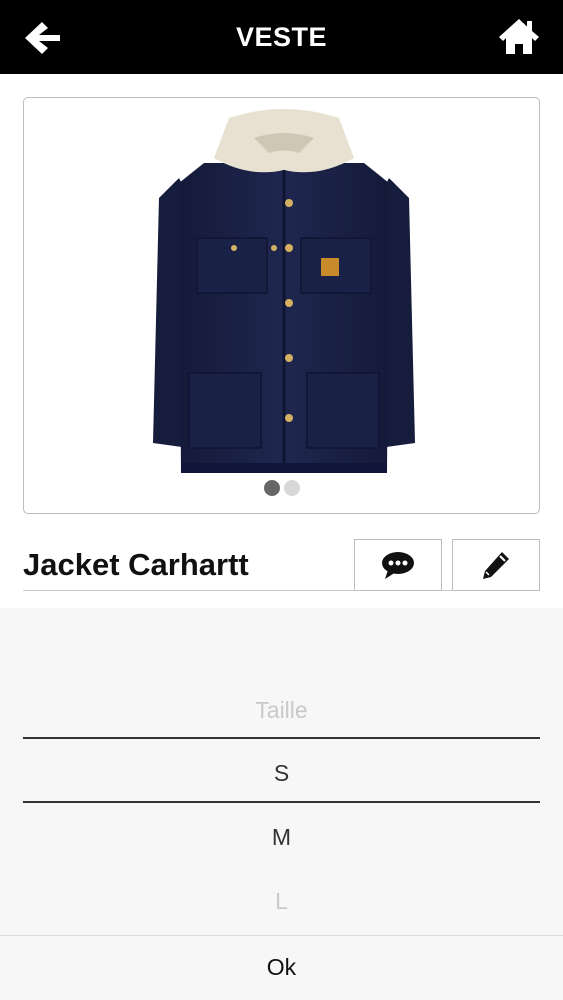  Describe the element at coordinates (281, 967) in the screenshot. I see `ok-button: Ok` at that location.